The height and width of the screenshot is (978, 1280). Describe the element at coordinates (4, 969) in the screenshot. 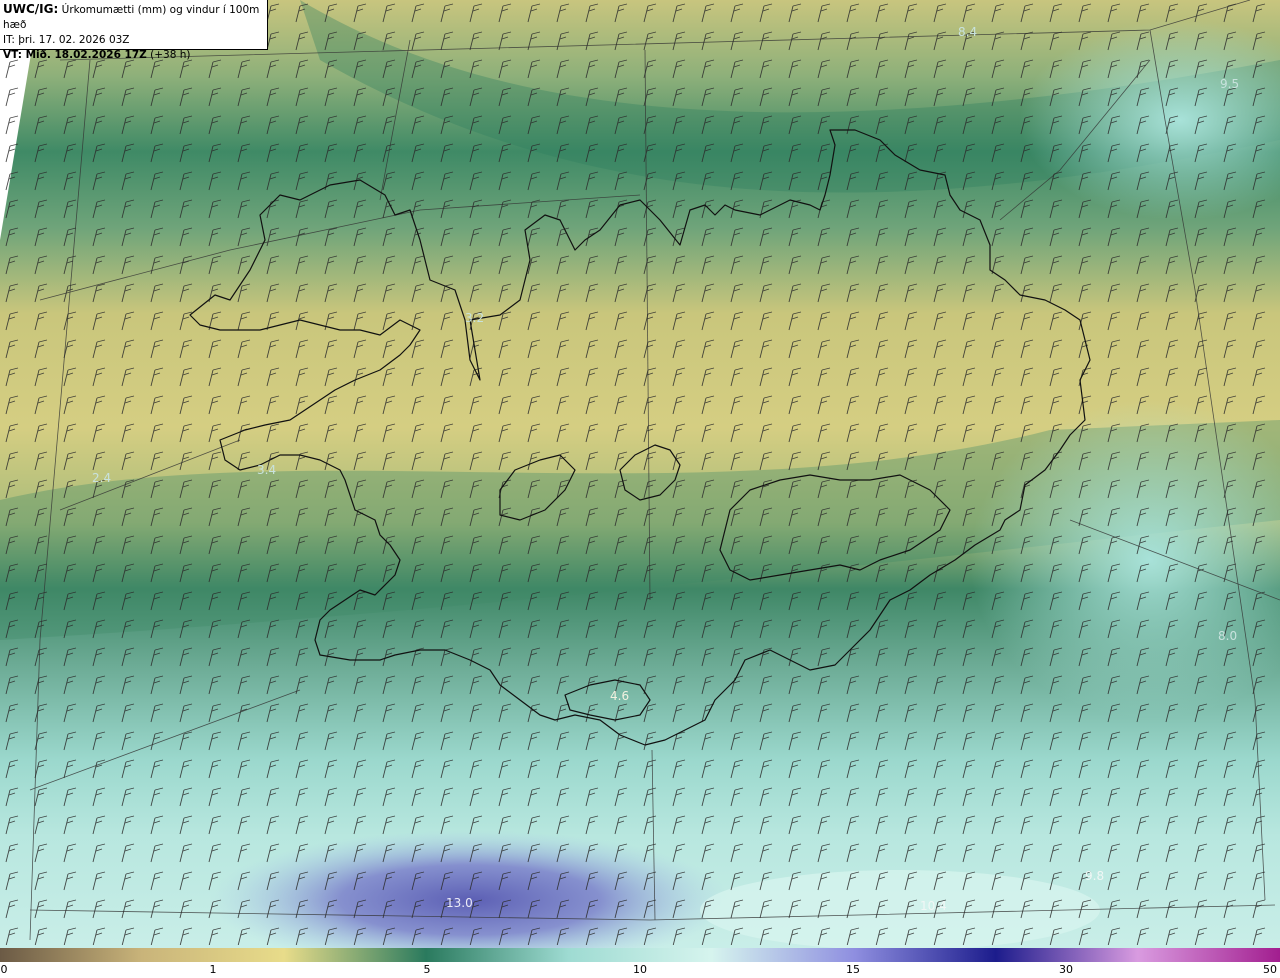

I see `scale-tick-0: 0` at that location.